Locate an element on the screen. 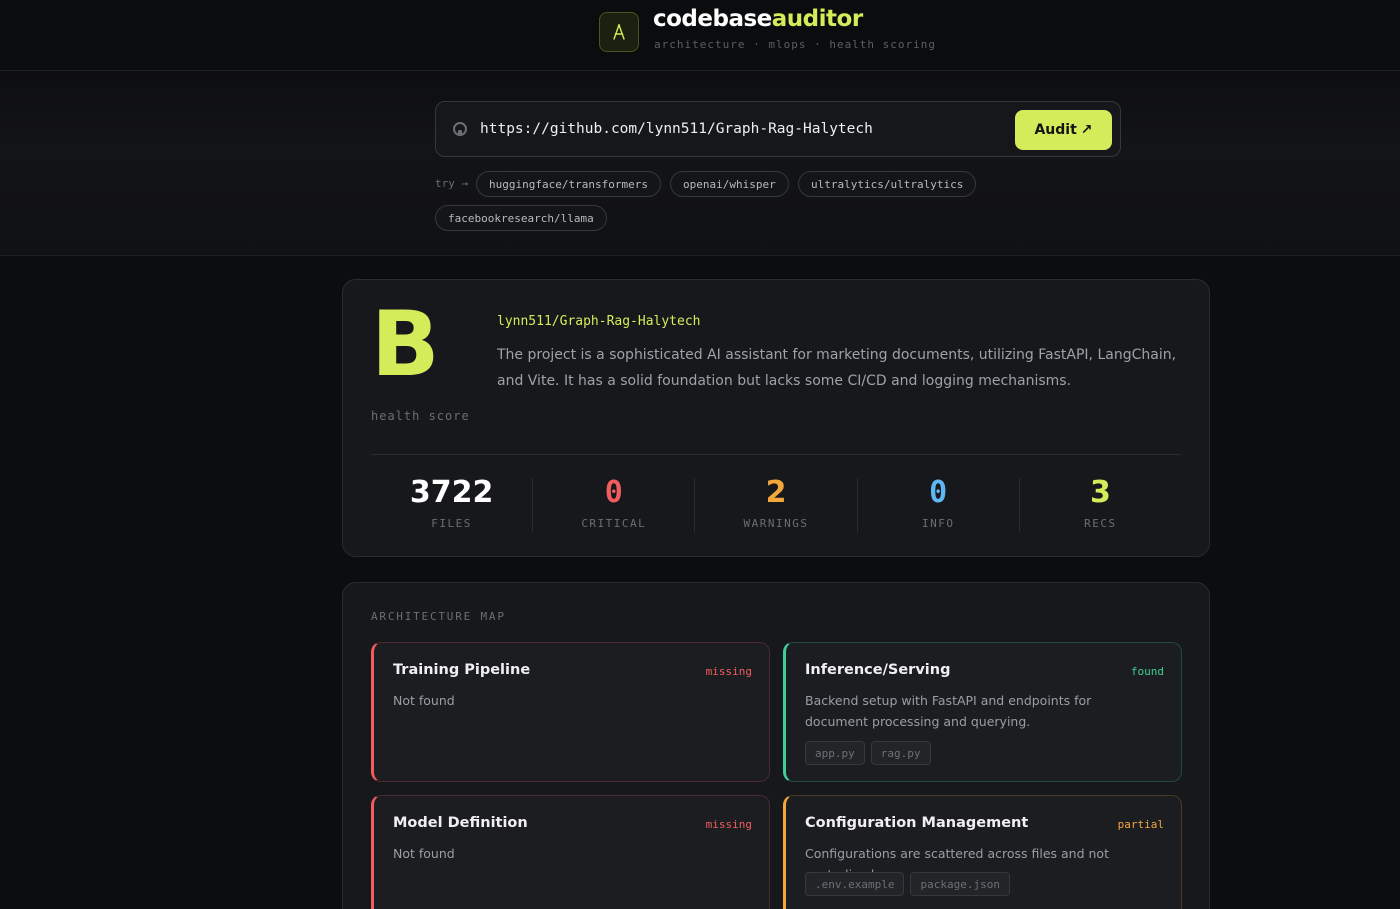 The width and height of the screenshot is (1400, 909). compass-icon is located at coordinates (619, 32).